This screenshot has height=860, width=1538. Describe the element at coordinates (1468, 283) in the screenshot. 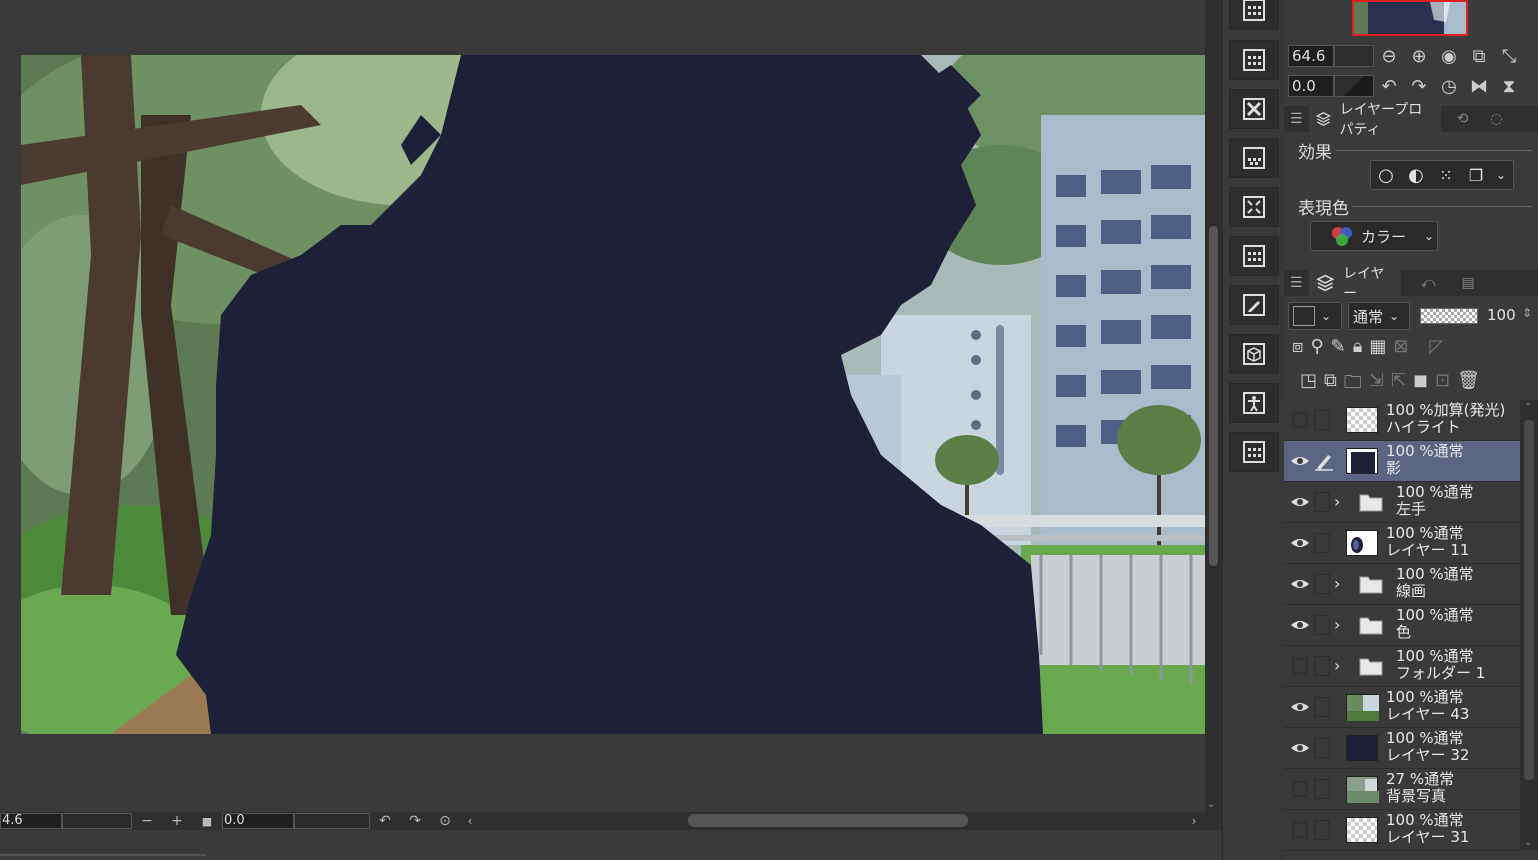

I see `tab-animation-icon: ▤` at that location.